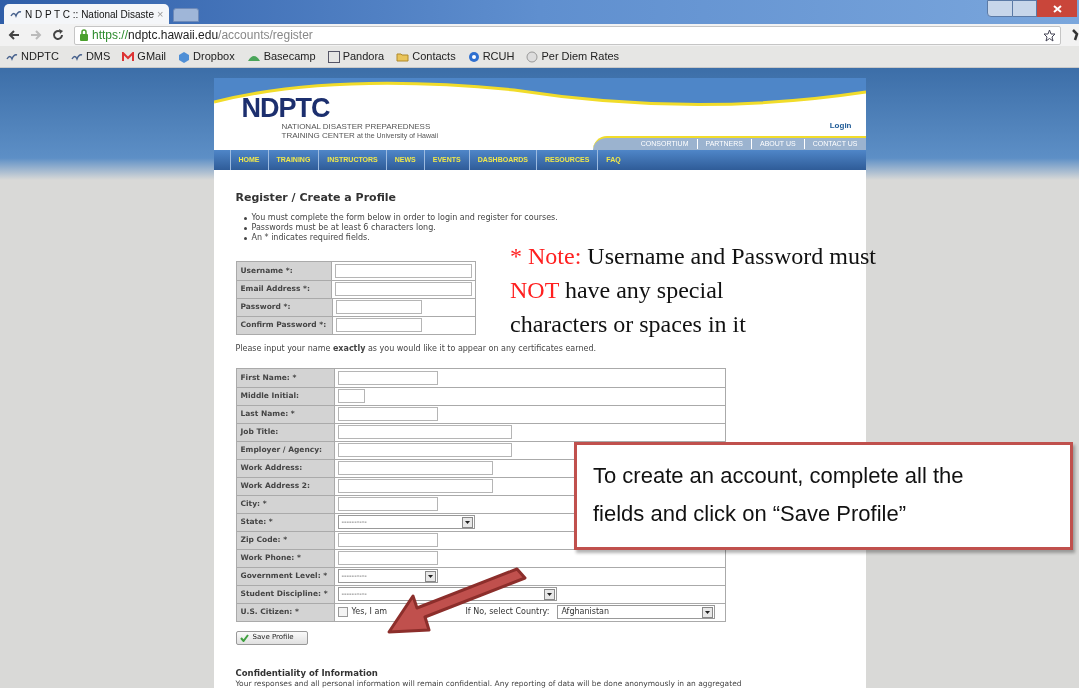 The height and width of the screenshot is (688, 1079). I want to click on instruction-text: Please input your name exactly as you would like it to appear on any certificates earned., so click(416, 348).